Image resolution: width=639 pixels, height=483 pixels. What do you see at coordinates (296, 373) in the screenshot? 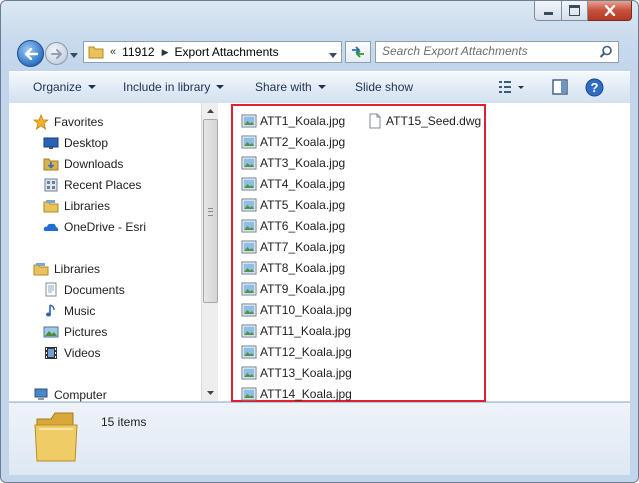
I see `file-item: ATT13_Koala.jpg` at bounding box center [296, 373].